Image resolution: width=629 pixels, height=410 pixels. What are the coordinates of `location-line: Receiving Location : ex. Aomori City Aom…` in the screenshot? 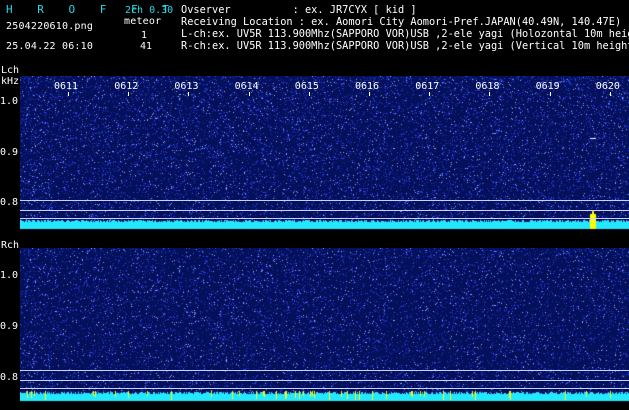 It's located at (401, 22).